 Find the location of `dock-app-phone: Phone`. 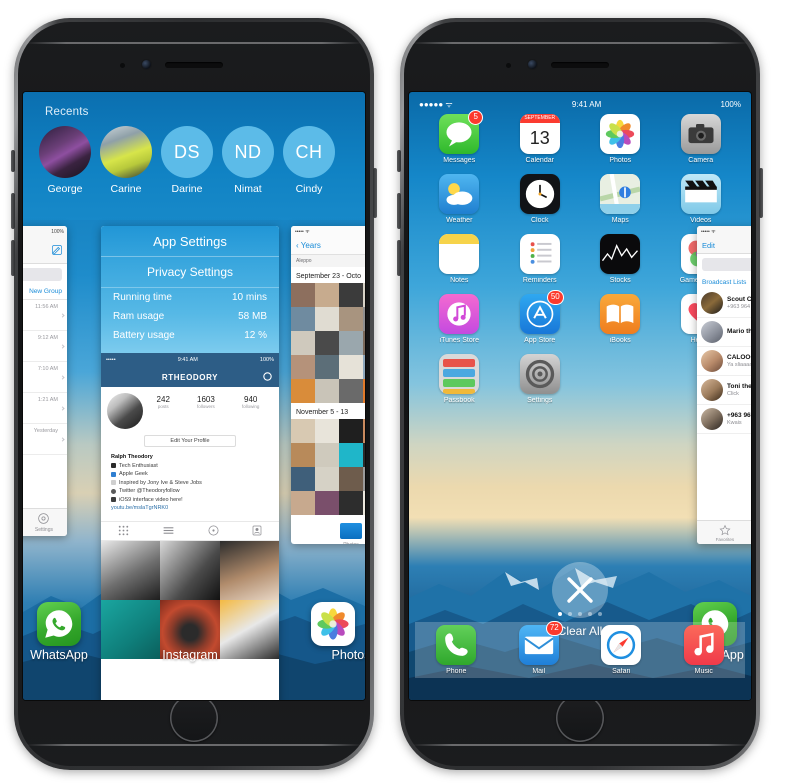

dock-app-phone: Phone is located at coordinates (456, 650).